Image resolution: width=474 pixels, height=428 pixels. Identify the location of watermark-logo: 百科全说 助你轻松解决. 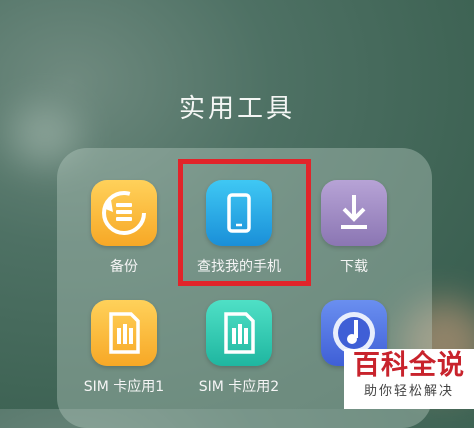
(409, 379).